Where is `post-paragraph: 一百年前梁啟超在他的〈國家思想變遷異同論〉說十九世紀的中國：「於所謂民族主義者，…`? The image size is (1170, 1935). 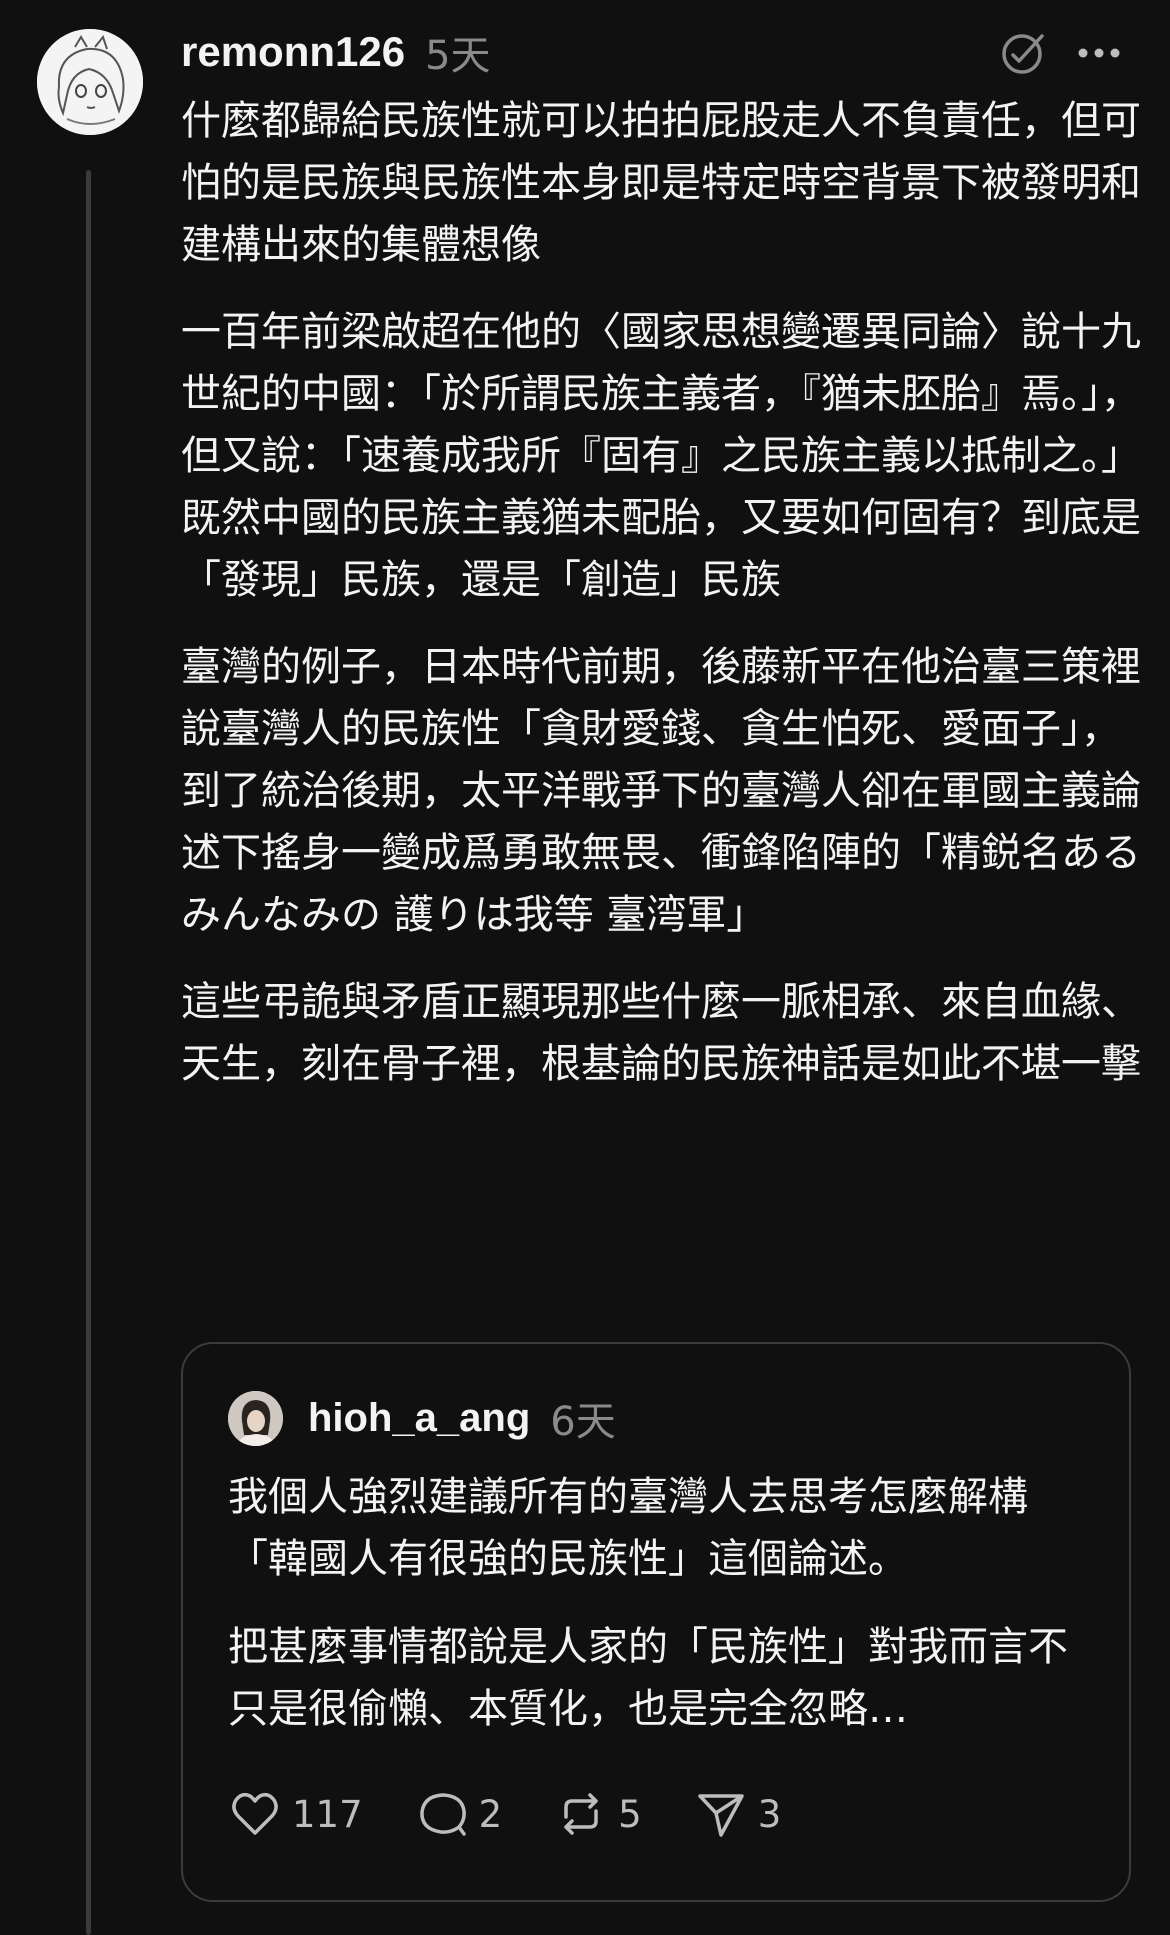 post-paragraph: 一百年前梁啟超在他的〈國家思想變遷異同論〉說十九世紀的中國：「於所謂民族主義者，… is located at coordinates (661, 394).